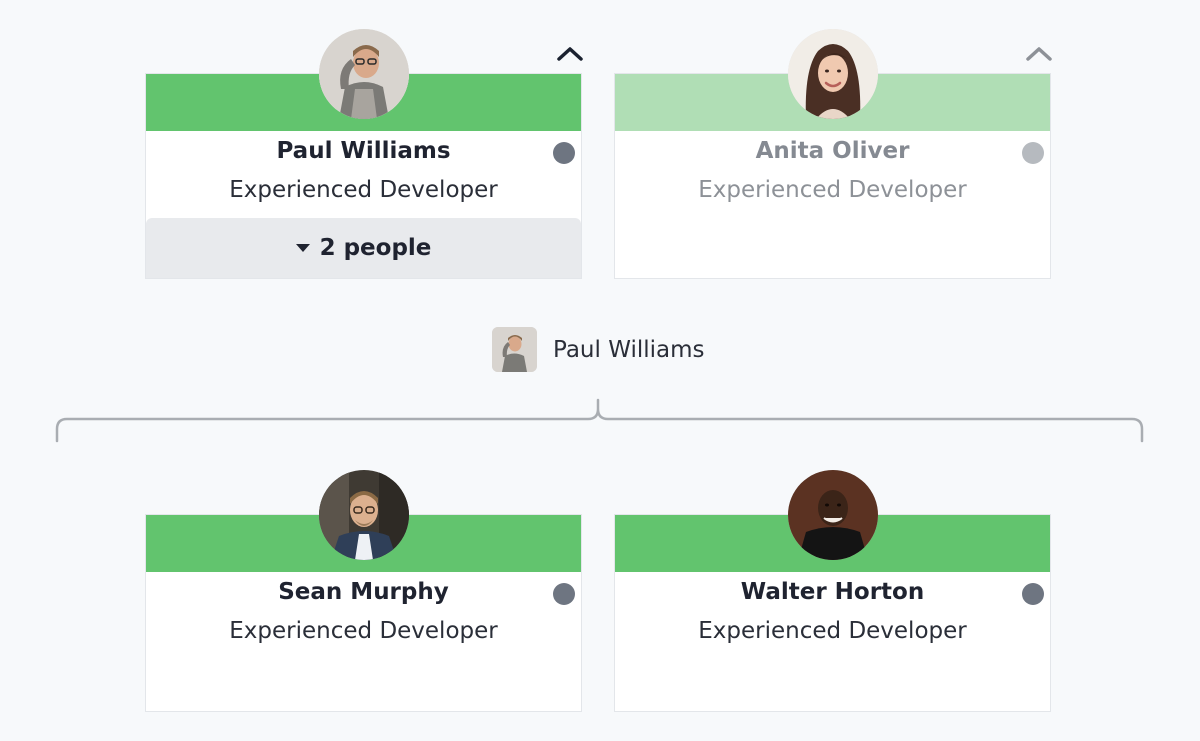 The image size is (1200, 741). I want to click on avatar-anita-oliver, so click(832, 74).